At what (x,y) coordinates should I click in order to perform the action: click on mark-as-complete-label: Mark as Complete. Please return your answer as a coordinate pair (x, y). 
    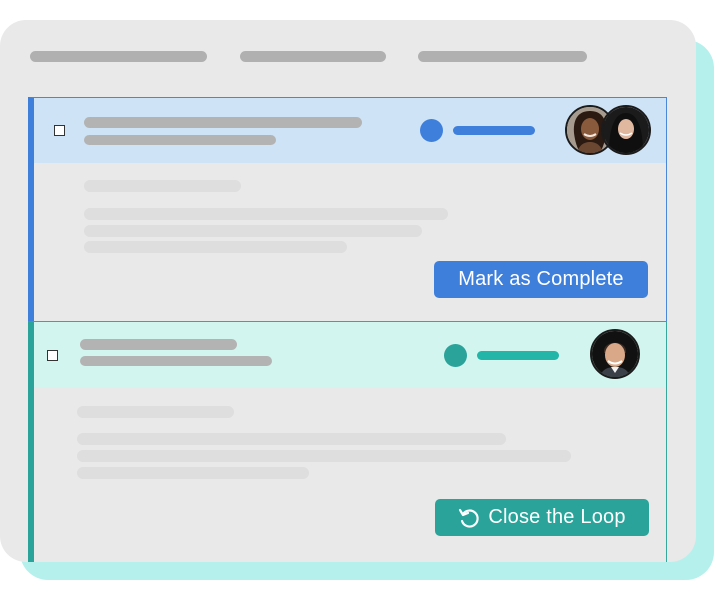
    Looking at the image, I should click on (541, 279).